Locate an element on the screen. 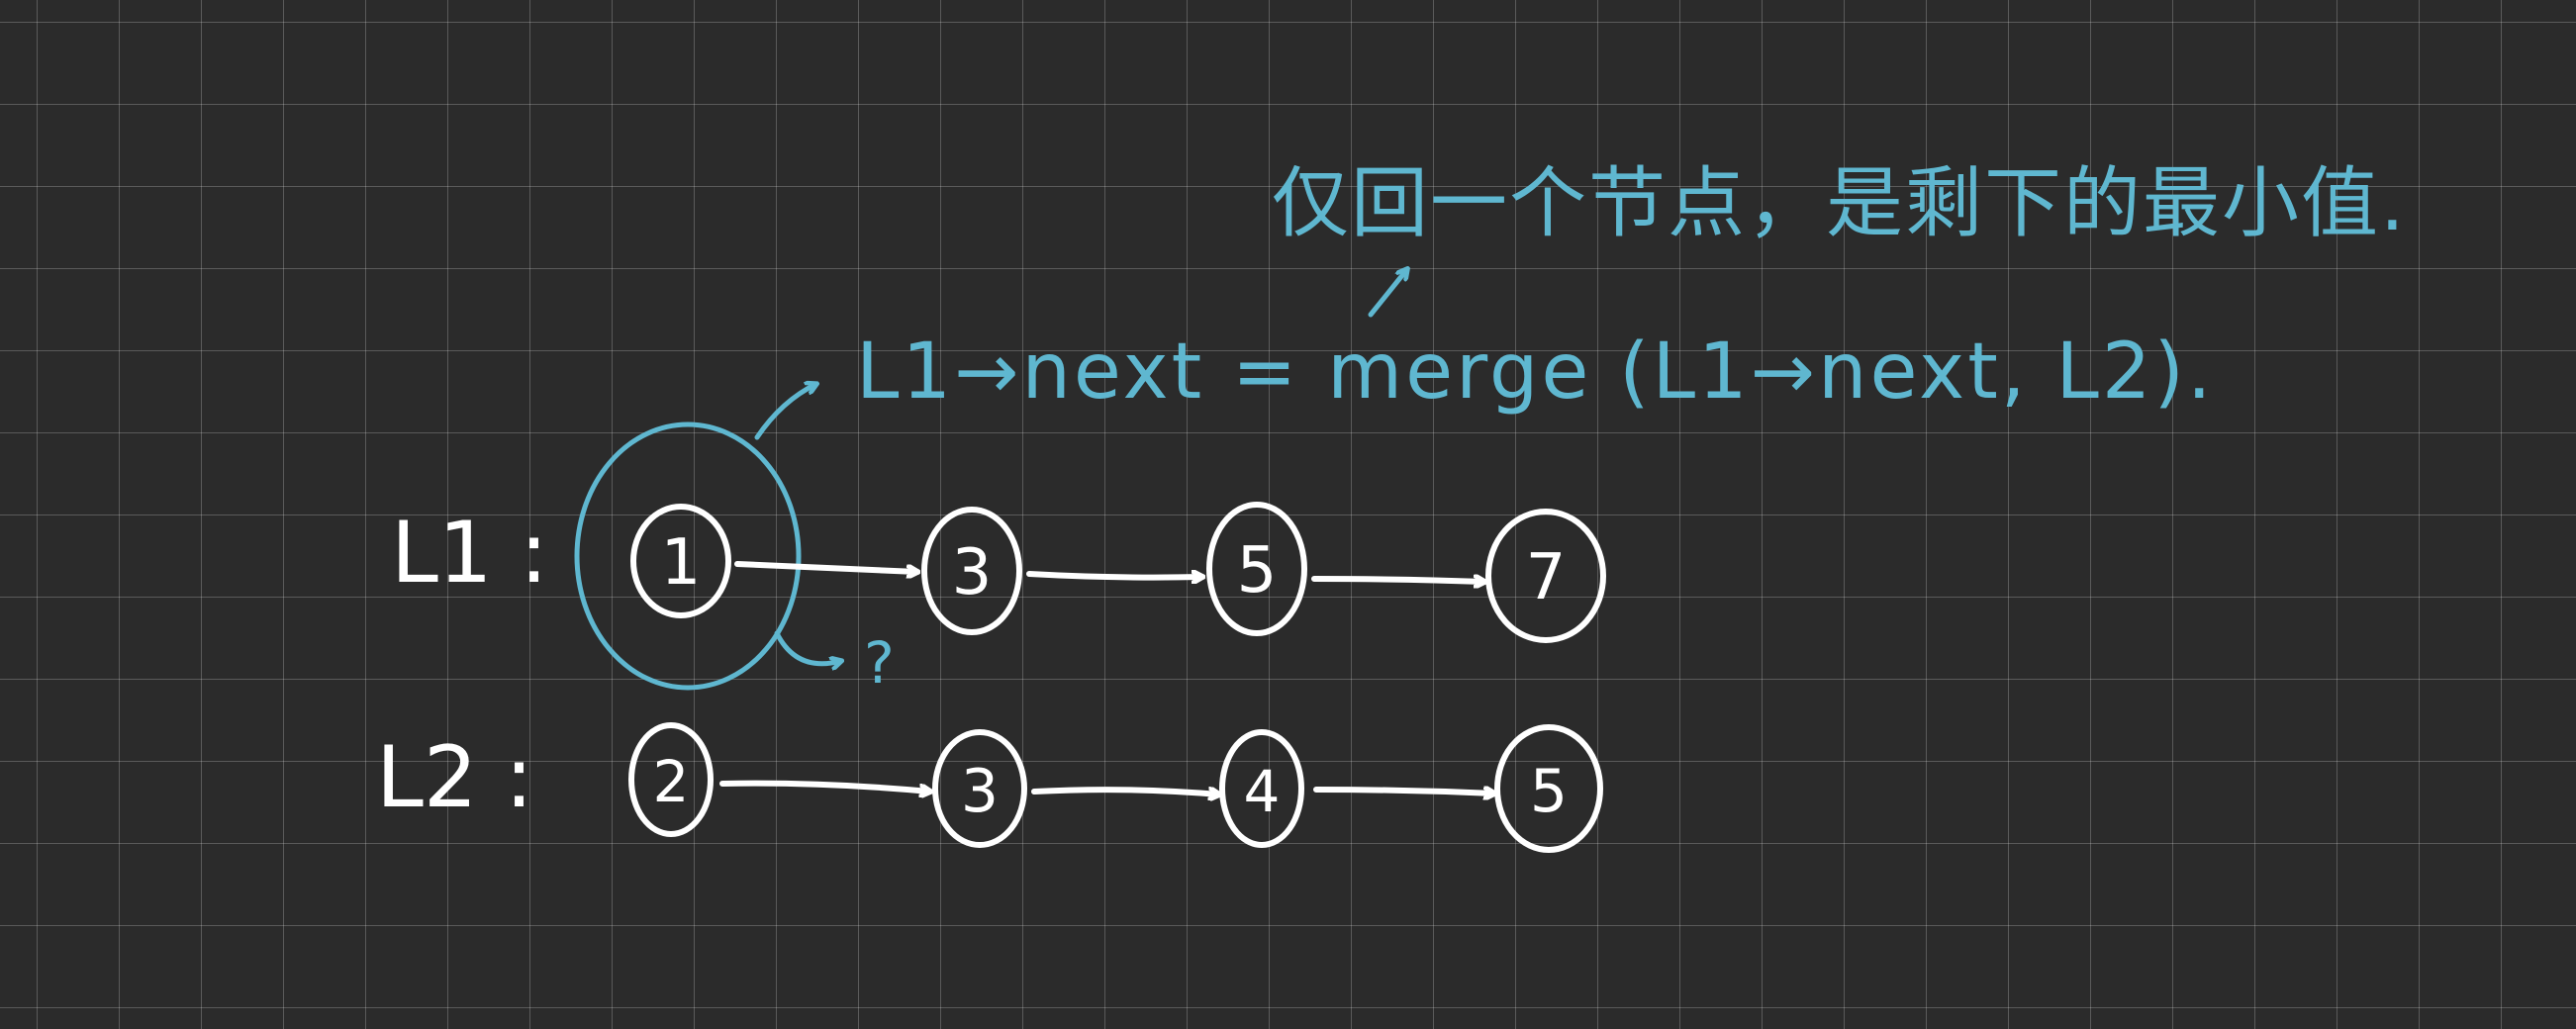 The image size is (2576, 1029). formula-text: L1→next = merge (L1→next, L2). is located at coordinates (1535, 372).